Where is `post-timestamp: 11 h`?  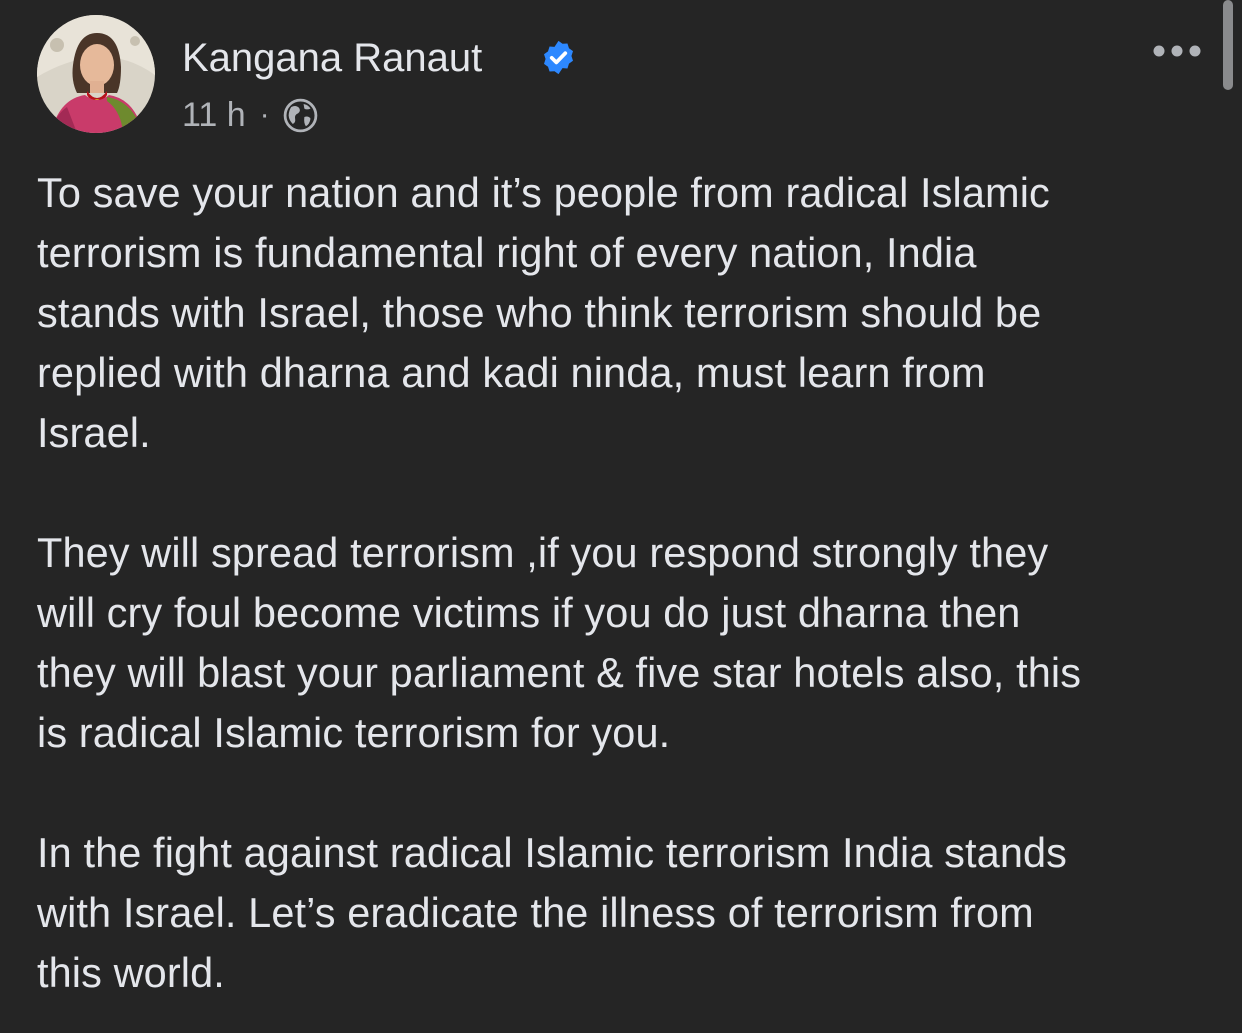 post-timestamp: 11 h is located at coordinates (214, 115).